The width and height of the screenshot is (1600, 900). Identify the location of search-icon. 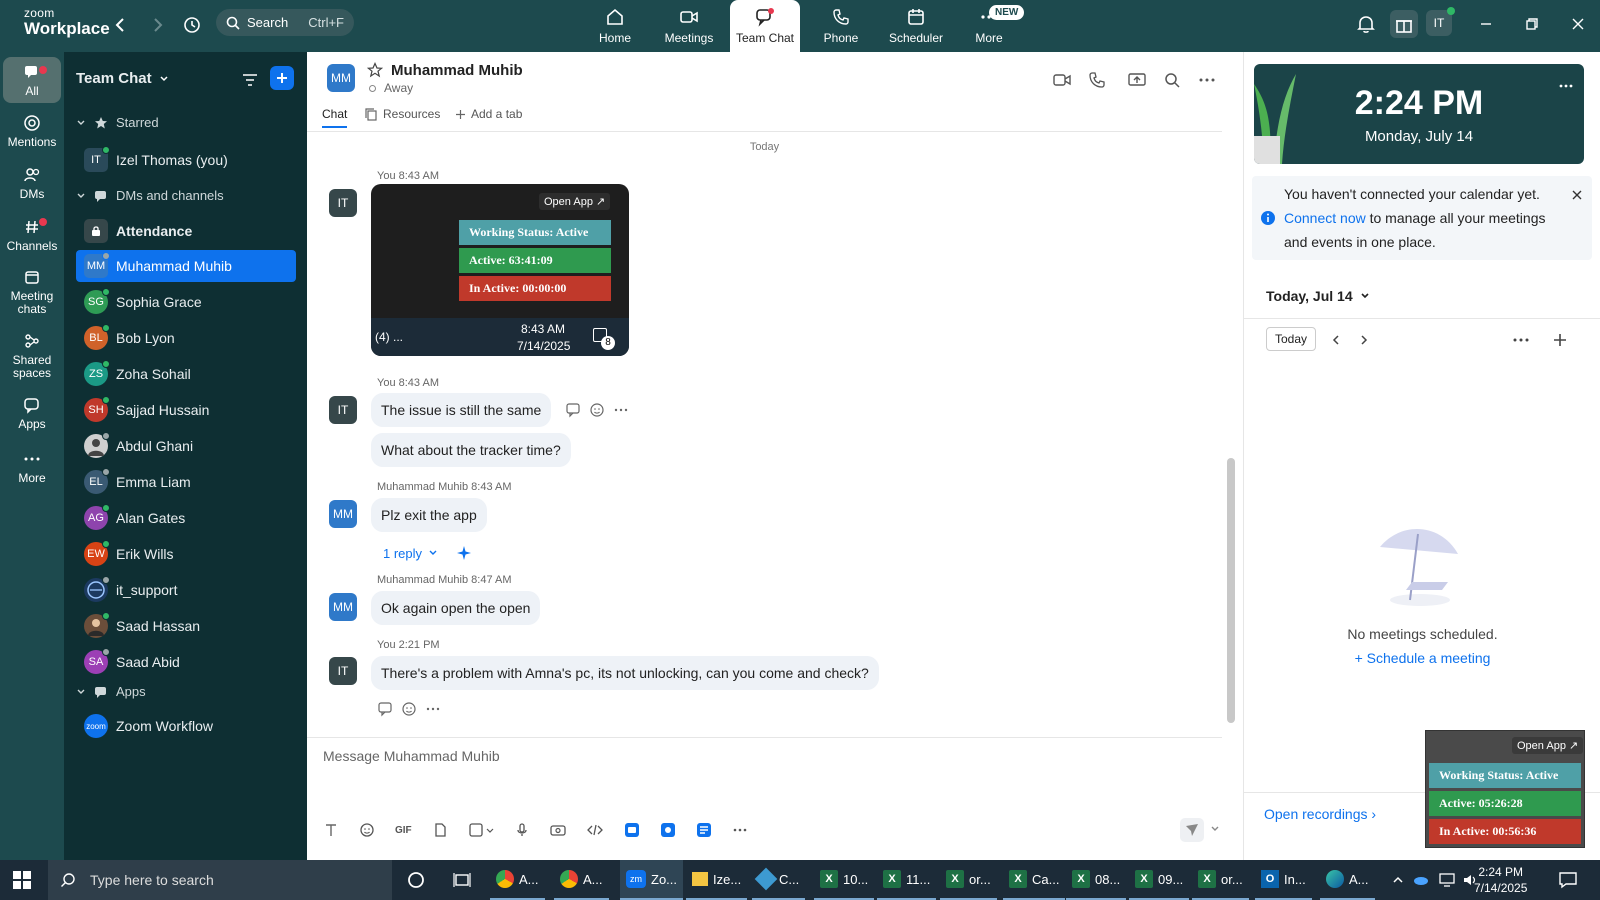
(1172, 80).